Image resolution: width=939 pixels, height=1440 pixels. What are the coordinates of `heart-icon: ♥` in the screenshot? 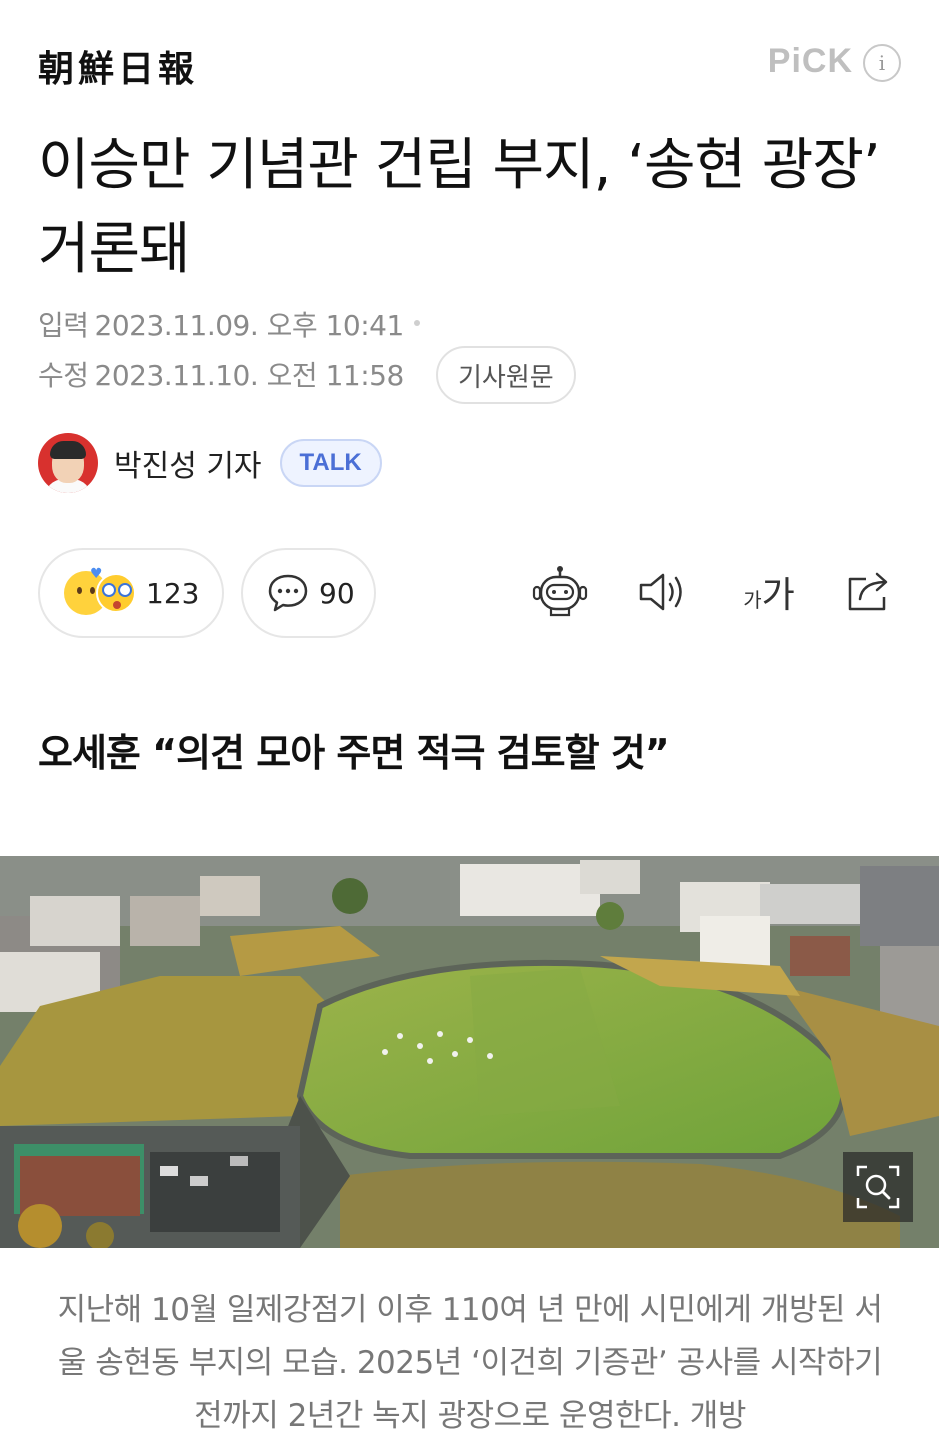 It's located at (96, 574).